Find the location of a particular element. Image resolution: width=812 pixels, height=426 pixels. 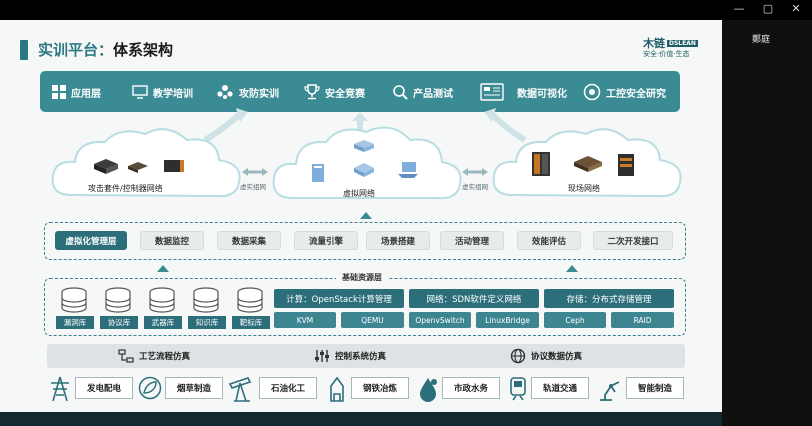

virtual-devices-icon is located at coordinates (365, 161).